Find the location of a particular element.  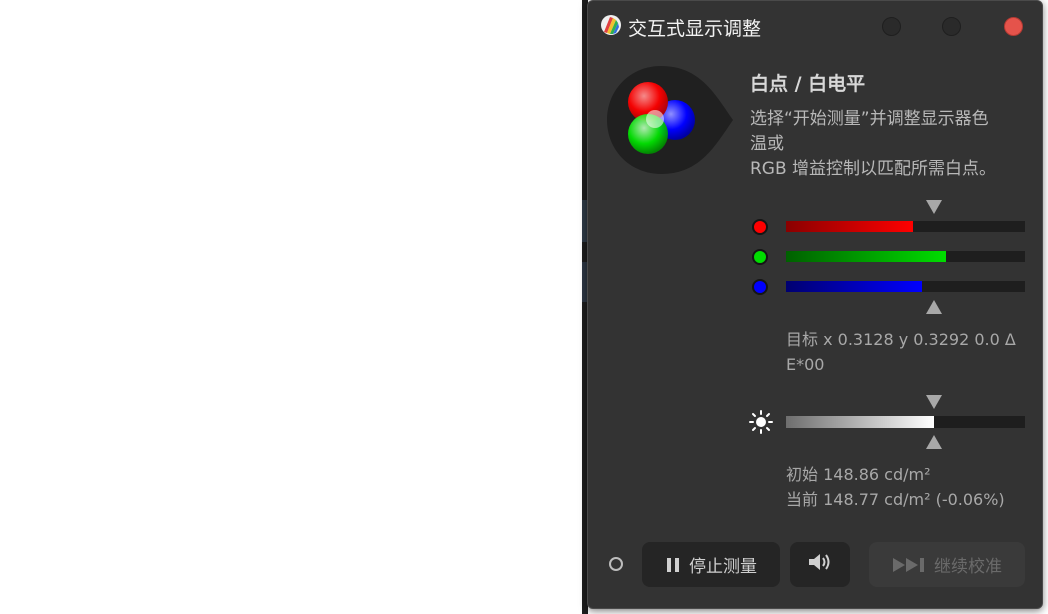

continue-calibration-button: 继续校准 is located at coordinates (947, 564).